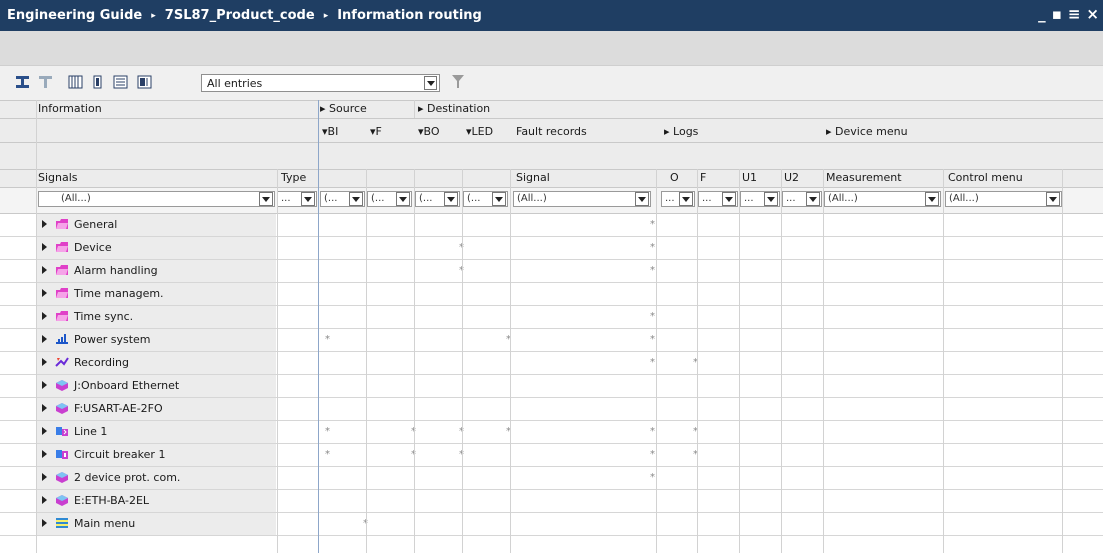 The width and height of the screenshot is (1103, 553). Describe the element at coordinates (551, 131) in the screenshot. I see `fault-records-header: Fault records` at that location.